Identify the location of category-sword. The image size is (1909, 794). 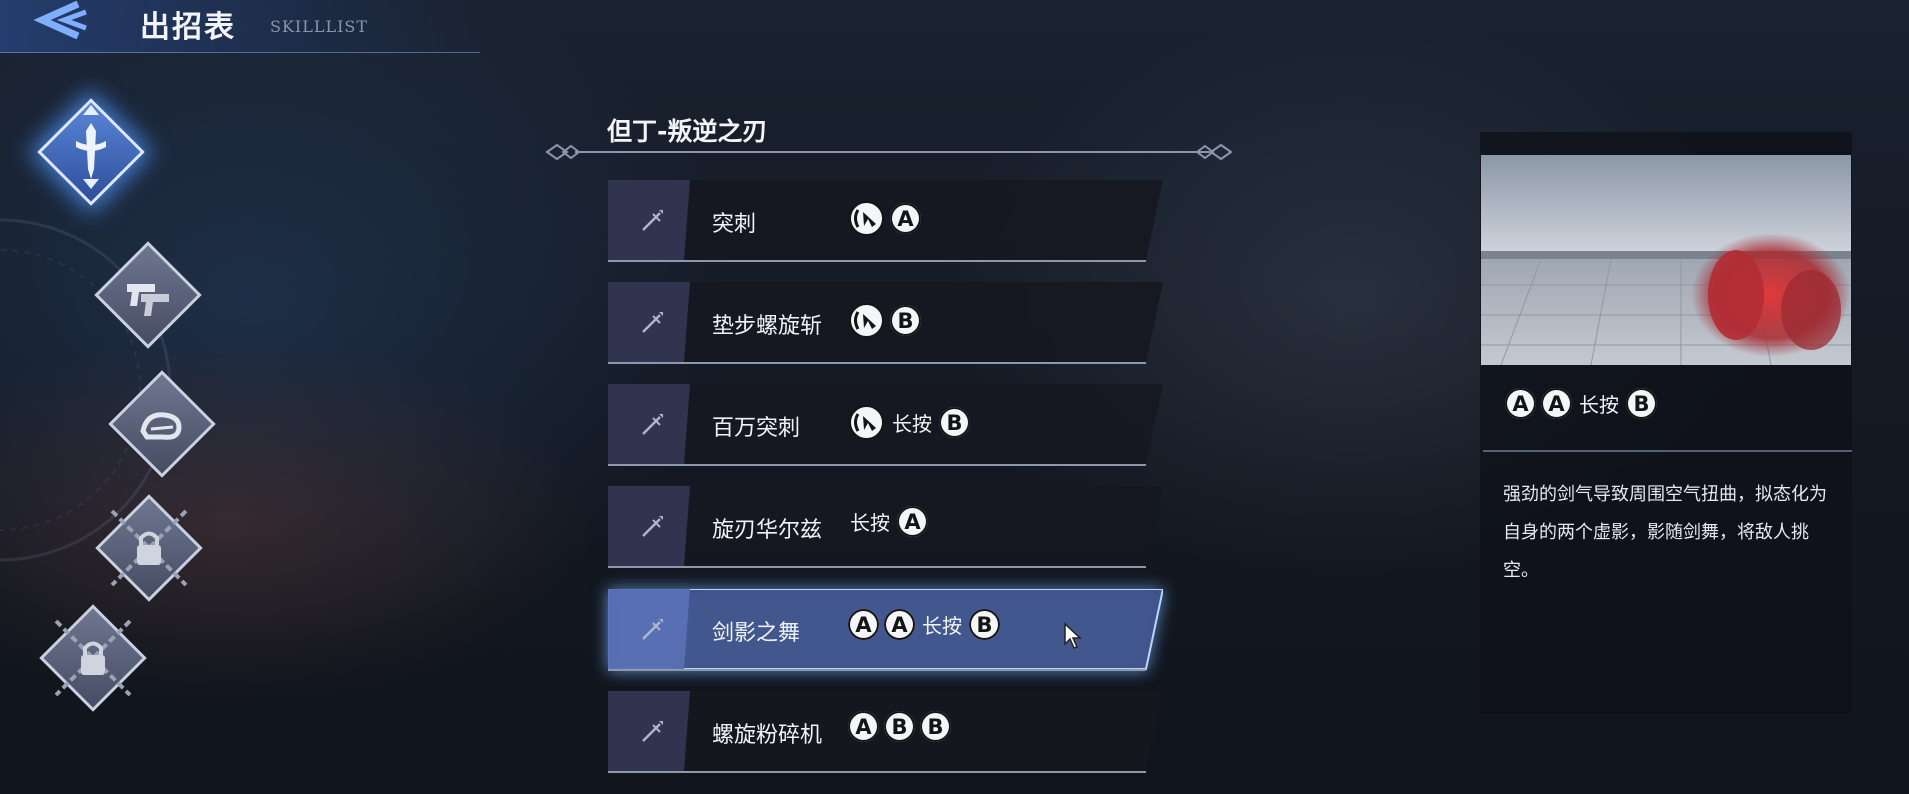
(91, 152).